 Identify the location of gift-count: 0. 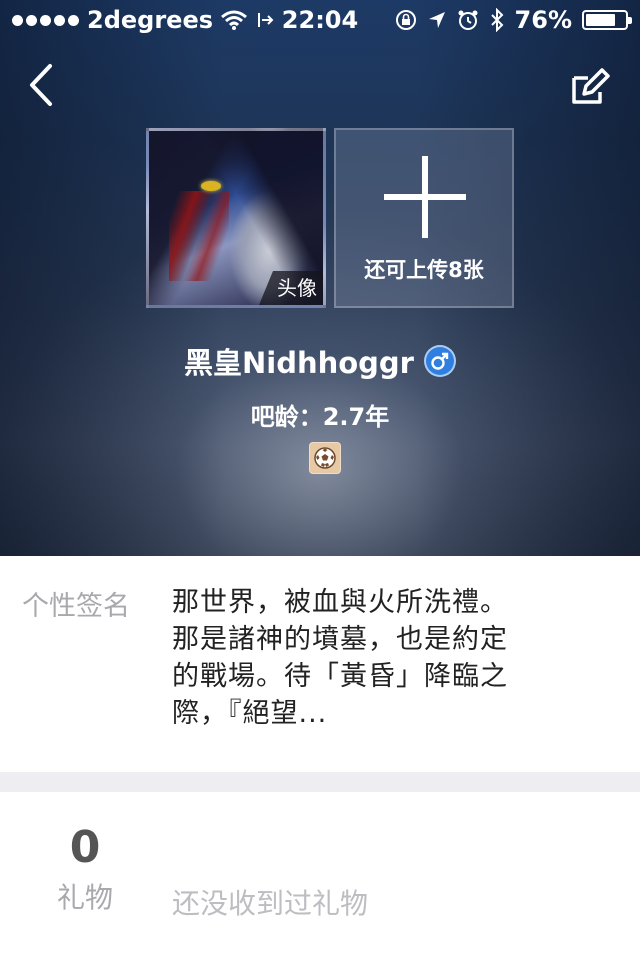
(85, 847).